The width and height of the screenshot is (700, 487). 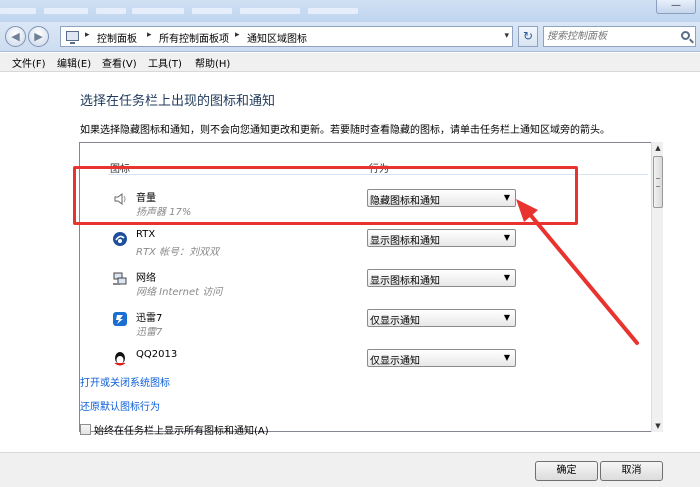 What do you see at coordinates (364, 287) in the screenshot?
I see `list-item: 网络 网络 Internet 访问 显示图标和通知 ▼` at bounding box center [364, 287].